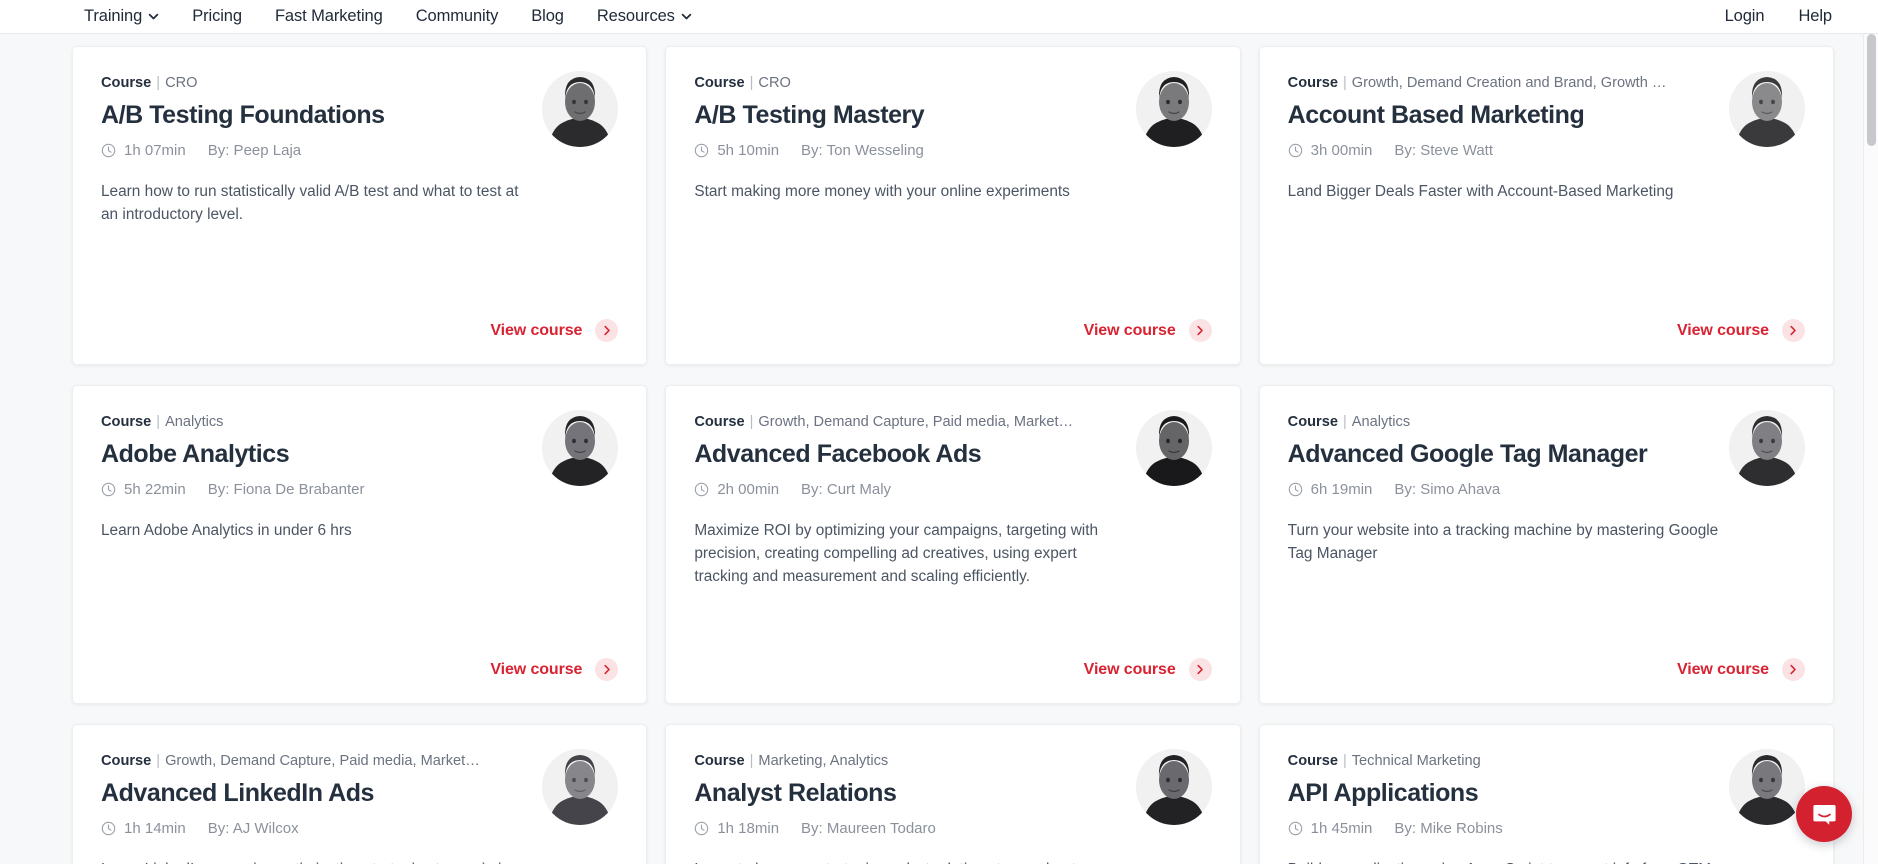 This screenshot has height=864, width=1878. Describe the element at coordinates (1815, 16) in the screenshot. I see `nav-item-help: Help` at that location.